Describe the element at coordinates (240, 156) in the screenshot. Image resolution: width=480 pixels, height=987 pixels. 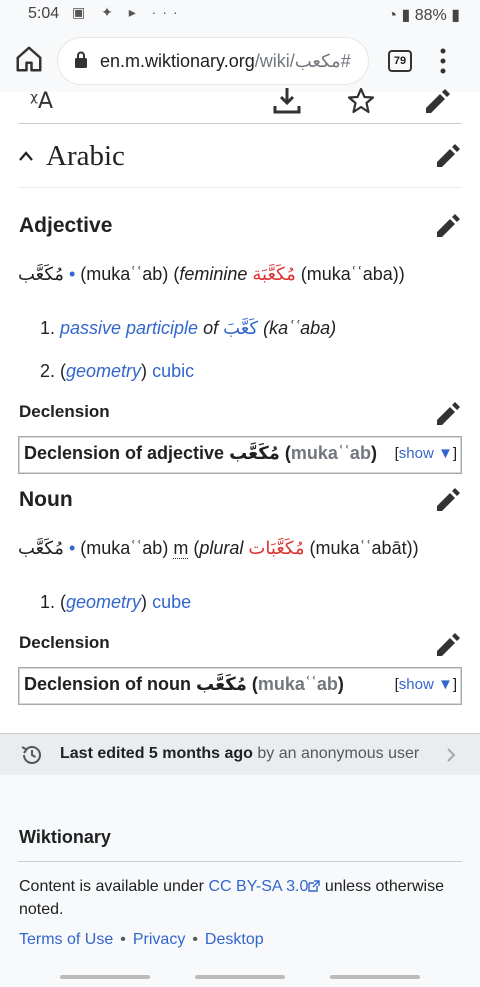
I see `section-header-arabic: Arabic` at that location.